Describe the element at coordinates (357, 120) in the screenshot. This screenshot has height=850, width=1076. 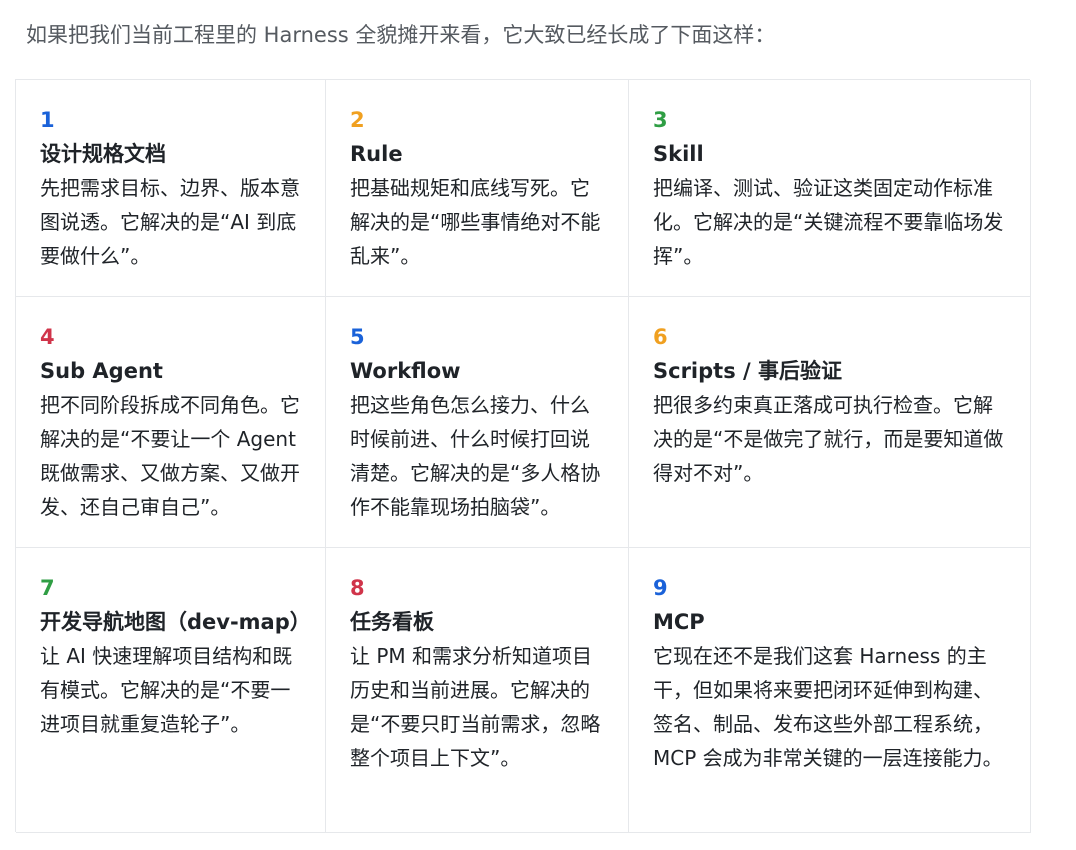
I see `card-number: 2` at that location.